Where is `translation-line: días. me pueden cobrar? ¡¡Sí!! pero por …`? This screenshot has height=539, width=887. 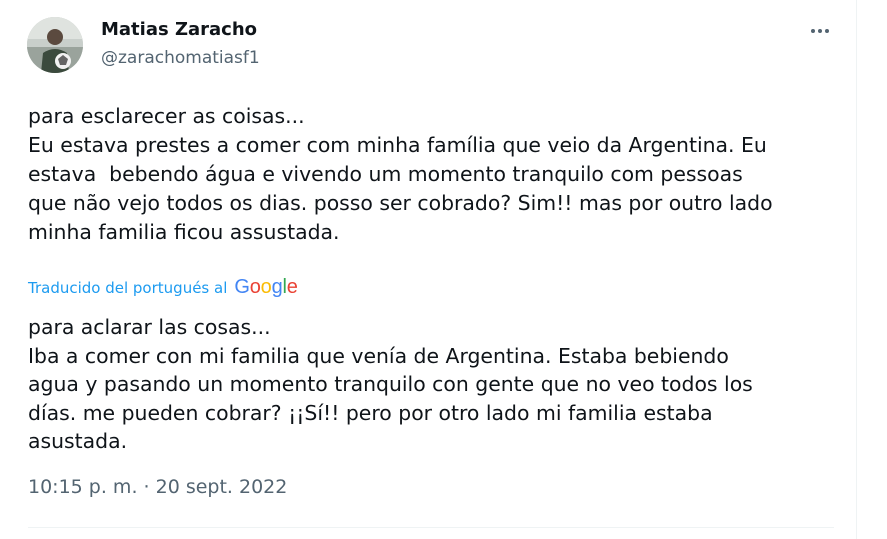 translation-line: días. me pueden cobrar? ¡¡Sí!! pero por … is located at coordinates (370, 412).